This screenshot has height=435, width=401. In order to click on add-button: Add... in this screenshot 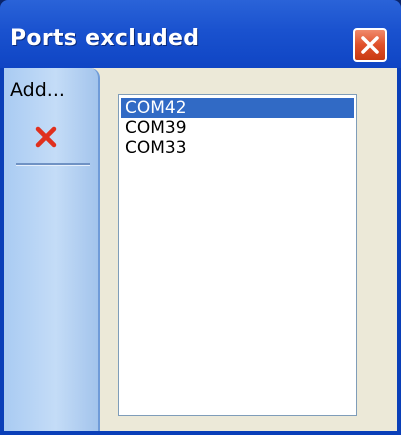, I will do `click(50, 90)`.